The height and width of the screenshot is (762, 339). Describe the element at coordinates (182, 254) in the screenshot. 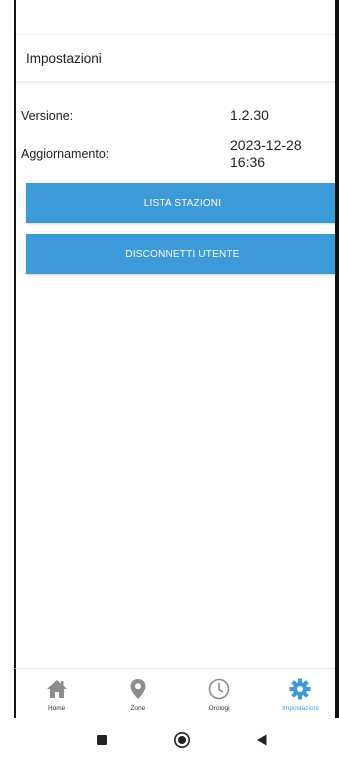

I see `logout-button: DISCONNETTI UTENTE` at that location.